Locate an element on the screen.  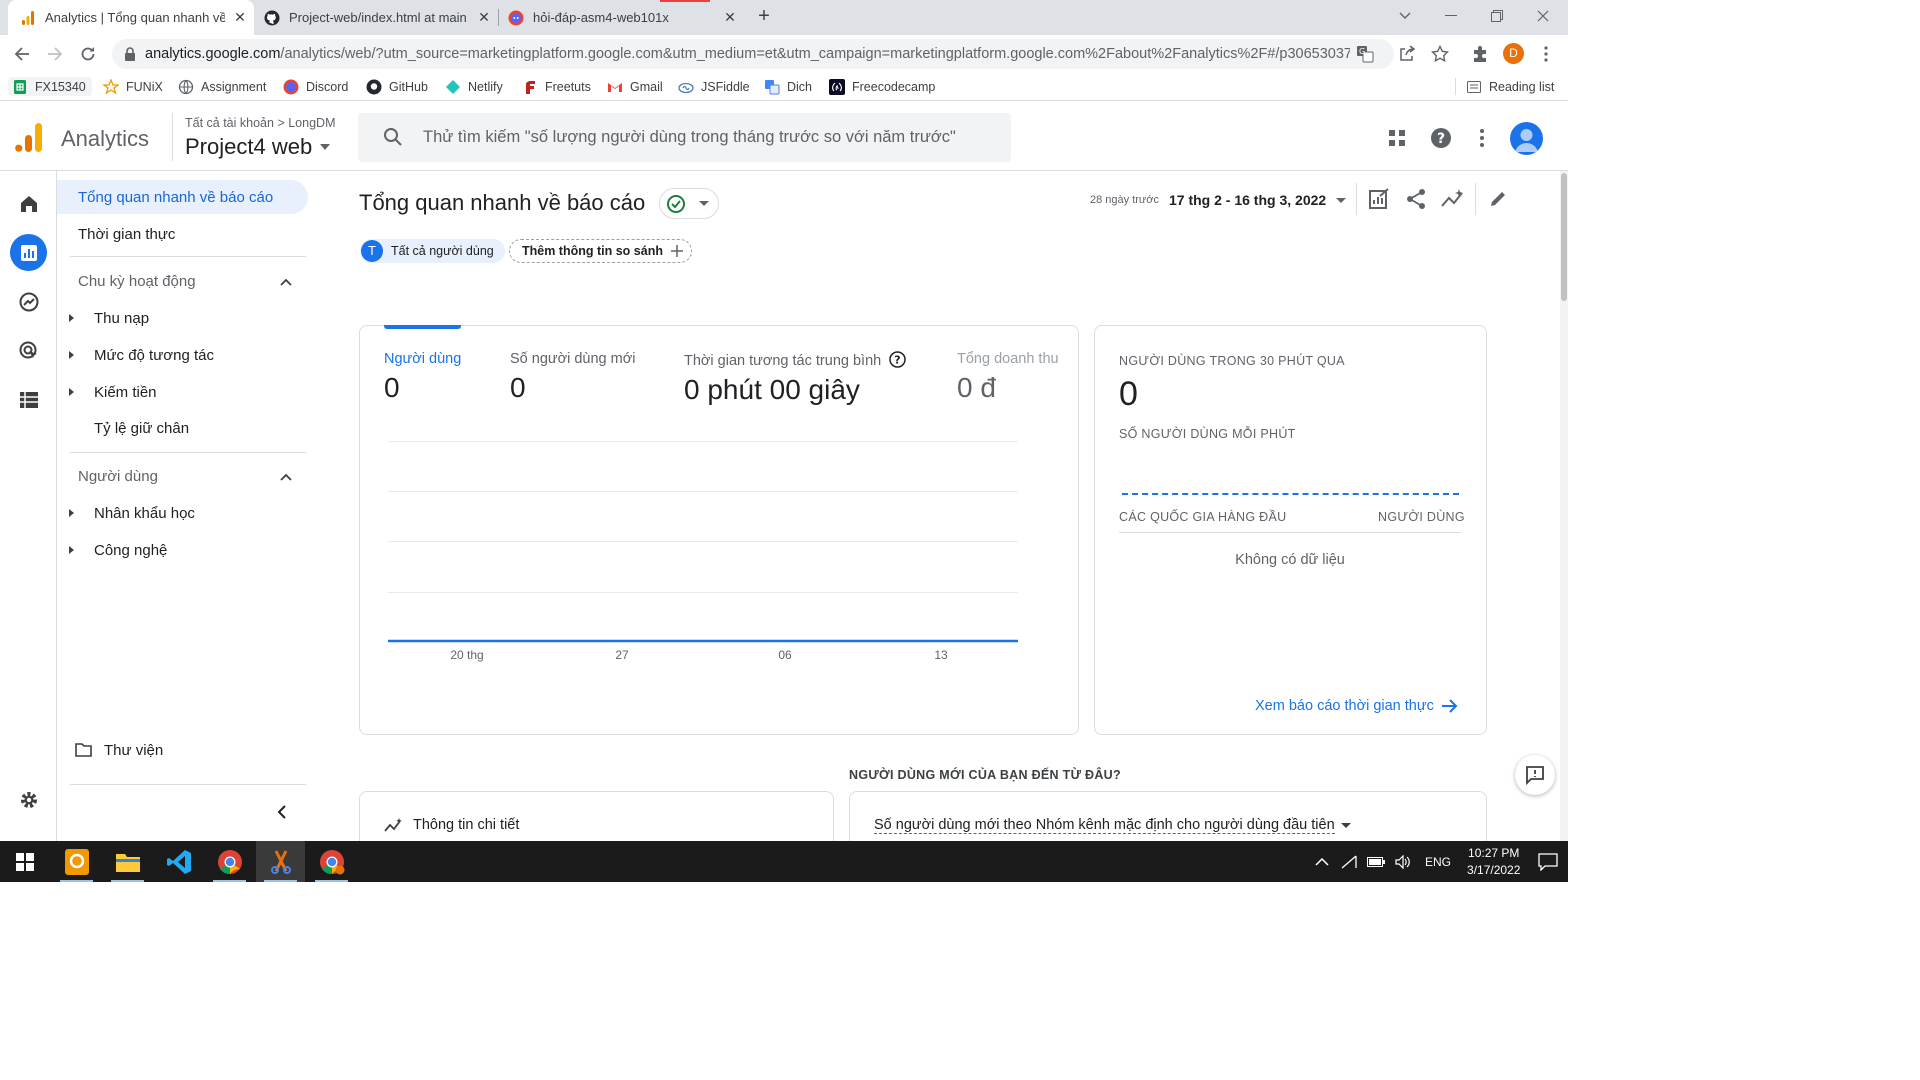
bookmark-discord: Discord is located at coordinates (315, 86).